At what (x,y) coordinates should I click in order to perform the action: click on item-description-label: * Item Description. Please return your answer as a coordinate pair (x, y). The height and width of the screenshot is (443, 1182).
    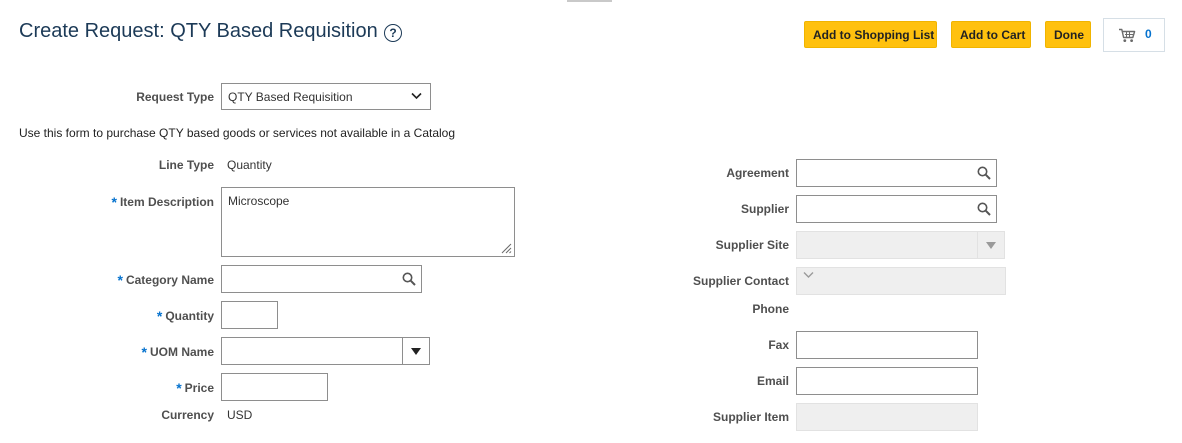
    Looking at the image, I should click on (162, 201).